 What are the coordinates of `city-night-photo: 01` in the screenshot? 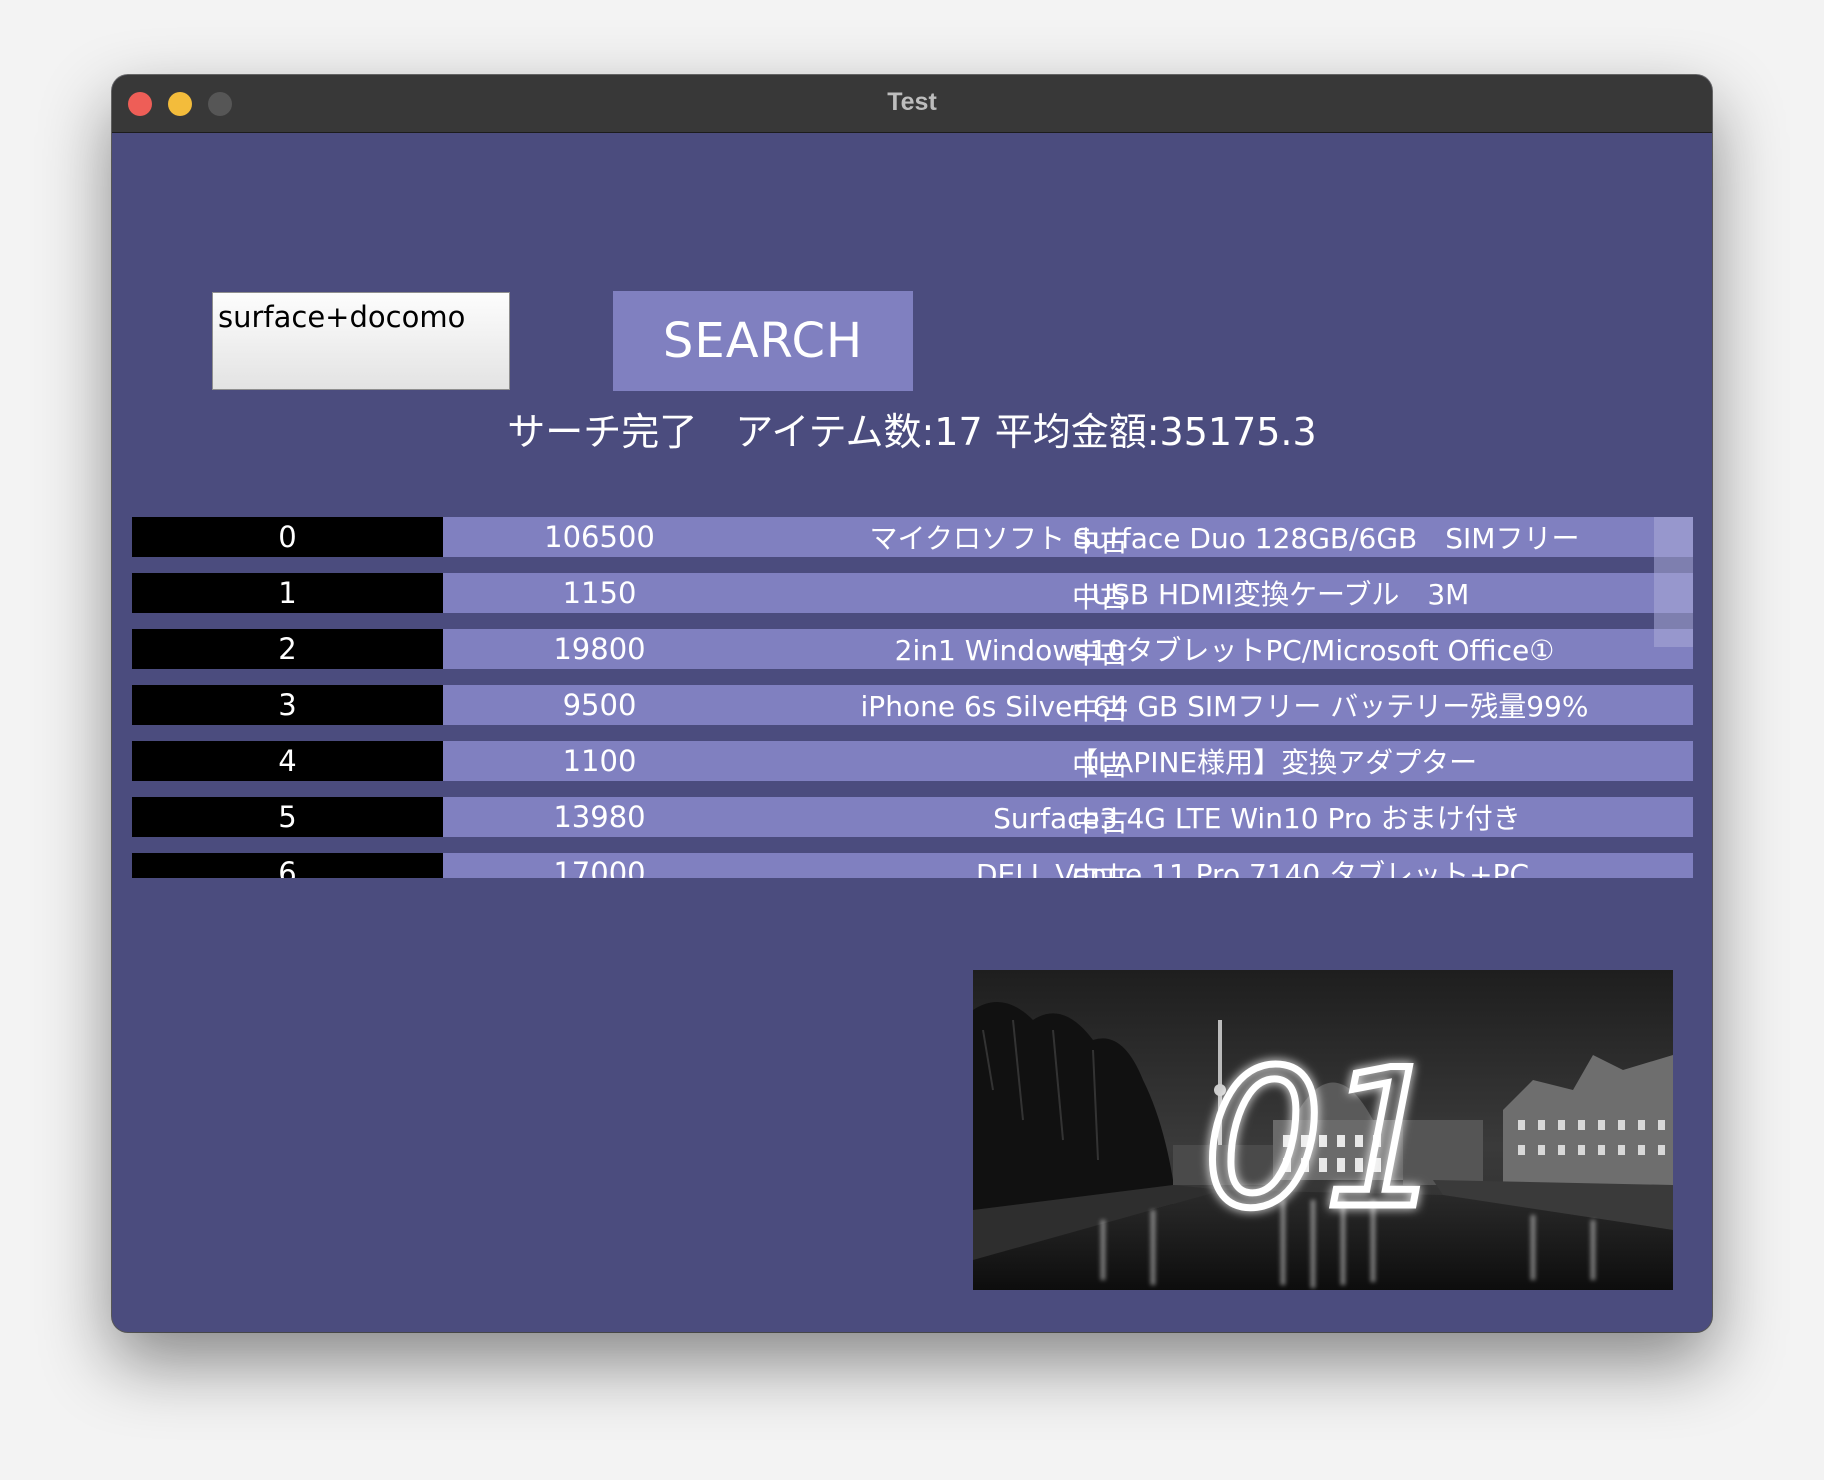 It's located at (1323, 1130).